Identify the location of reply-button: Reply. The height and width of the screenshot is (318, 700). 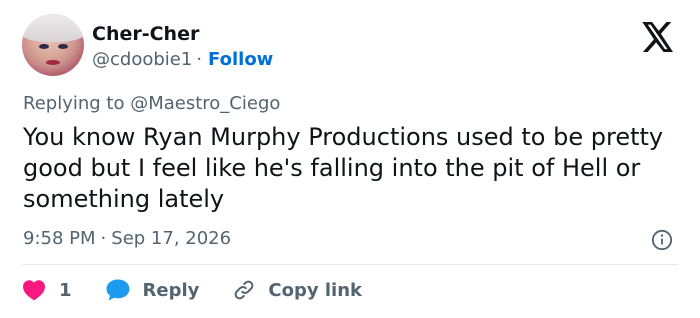
(168, 290).